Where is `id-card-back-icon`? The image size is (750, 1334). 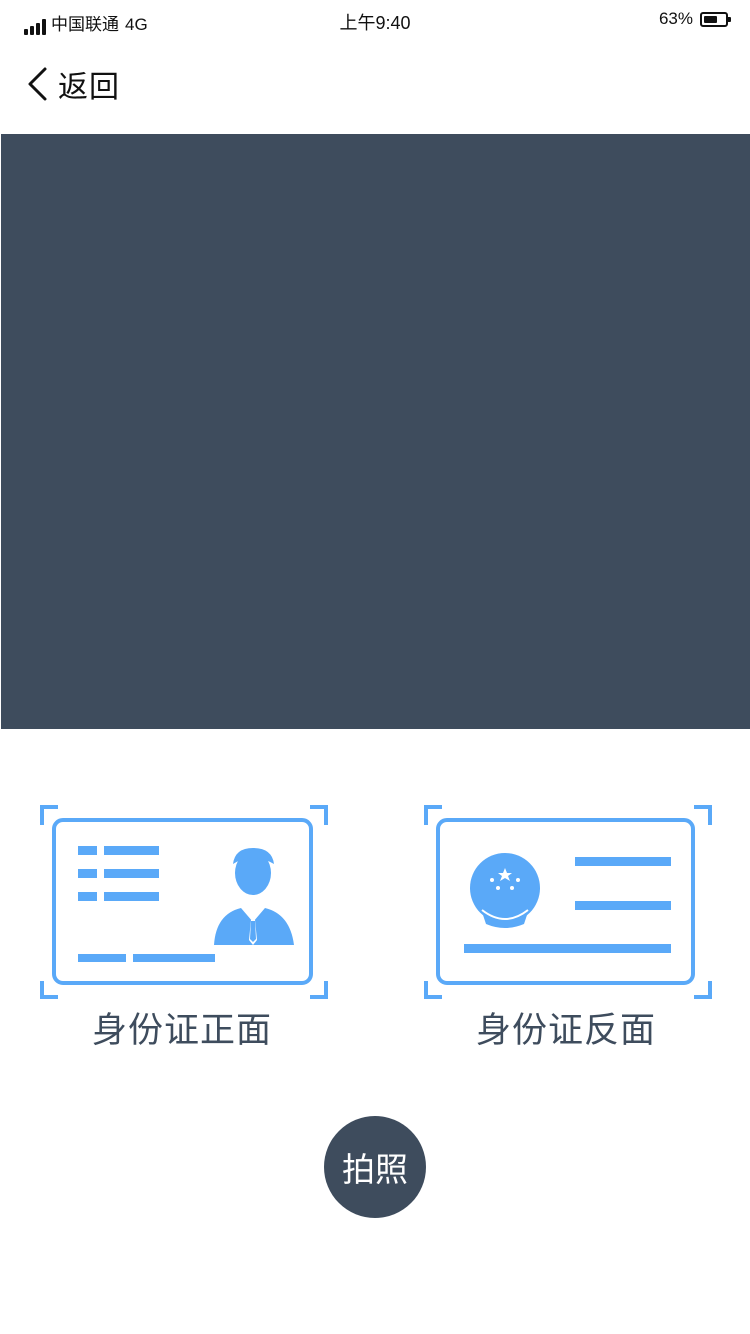 id-card-back-icon is located at coordinates (568, 902).